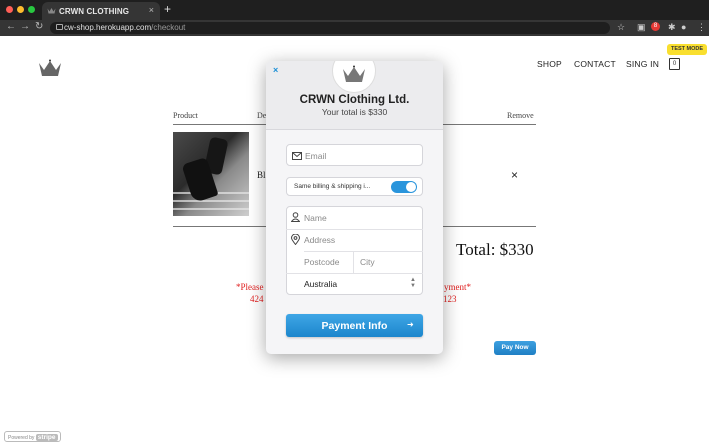 The image size is (709, 446). What do you see at coordinates (642, 64) in the screenshot?
I see `nav-signin-link: SING IN` at bounding box center [642, 64].